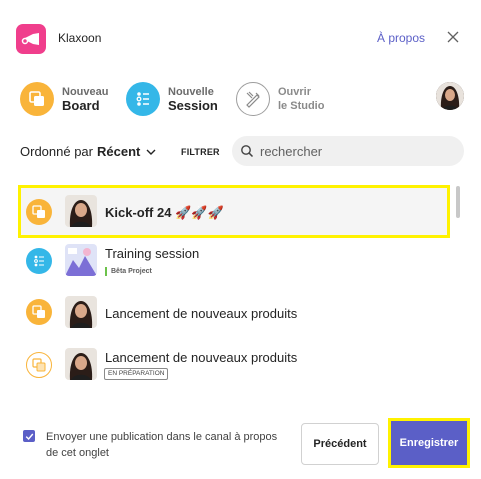 The width and height of the screenshot is (481, 479). I want to click on sort-value: Récent, so click(119, 151).